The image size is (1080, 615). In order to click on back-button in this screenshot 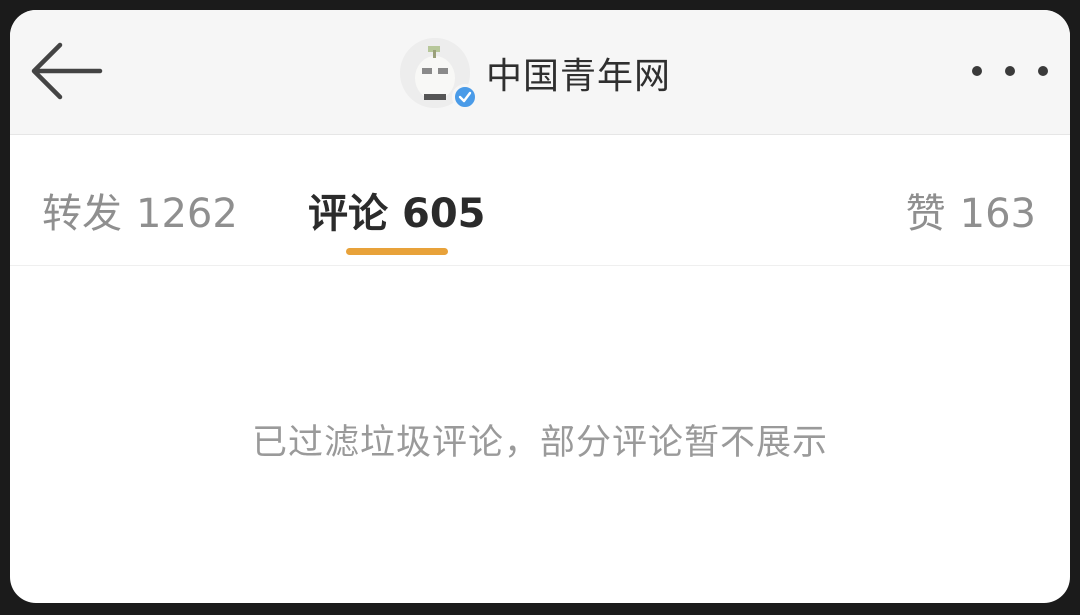, I will do `click(66, 71)`.